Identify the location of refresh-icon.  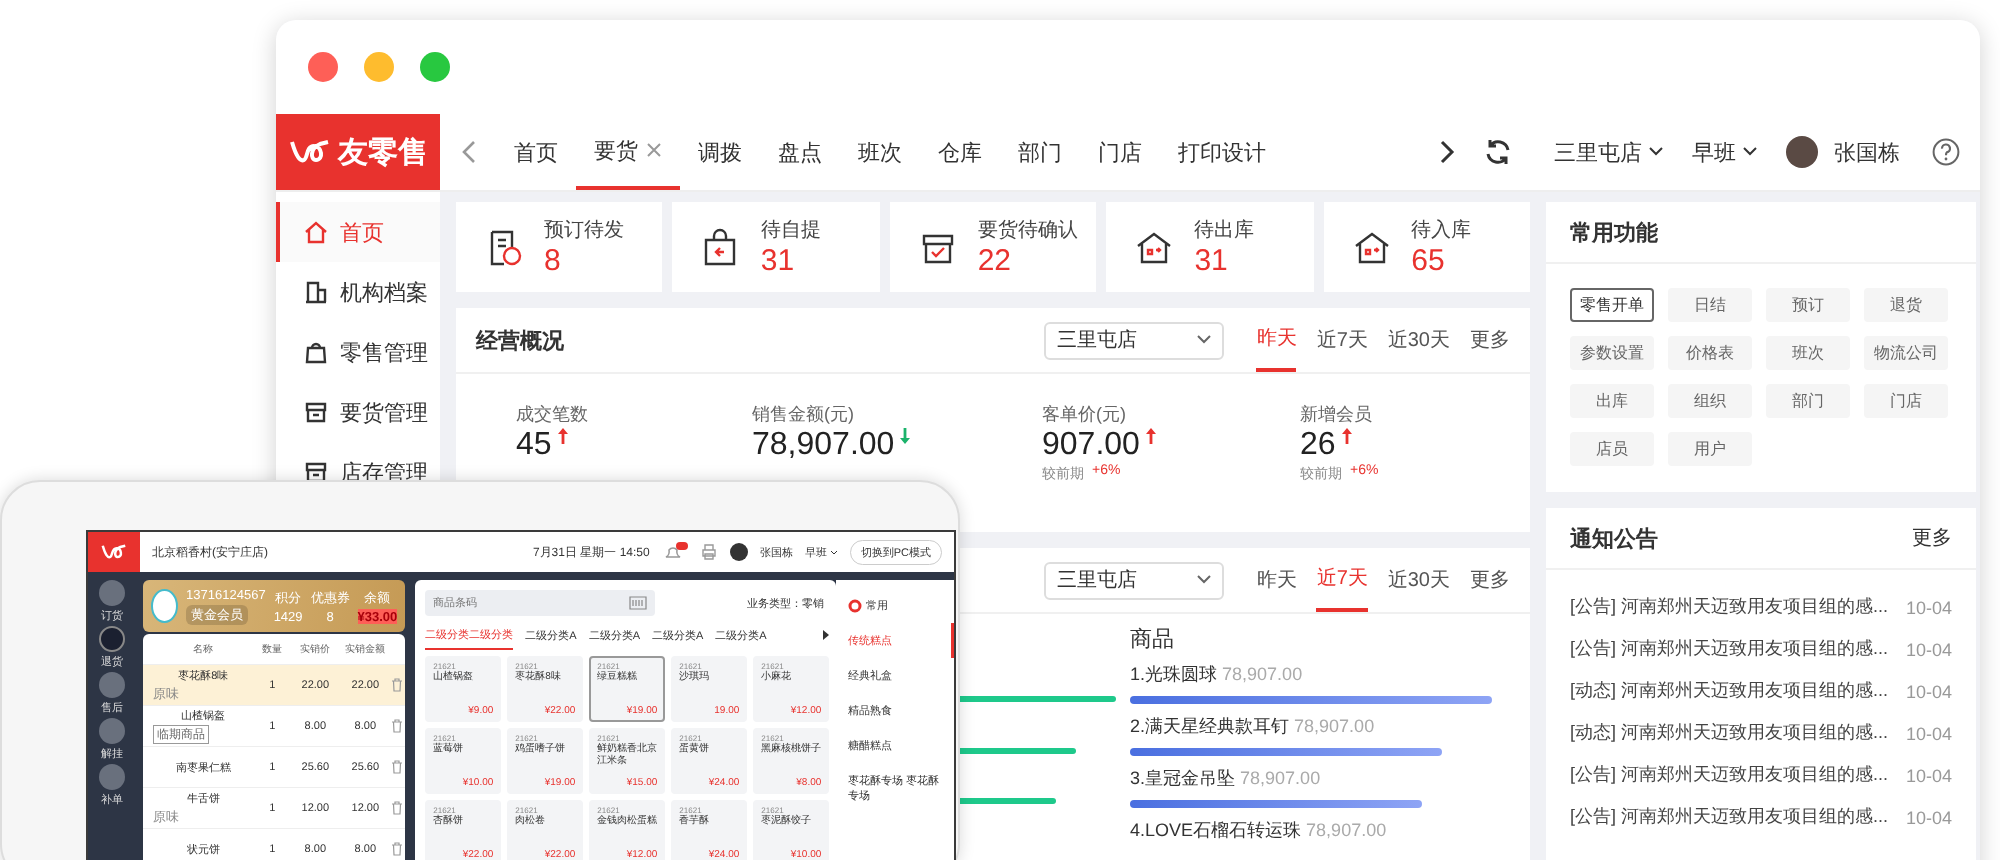
(1498, 152).